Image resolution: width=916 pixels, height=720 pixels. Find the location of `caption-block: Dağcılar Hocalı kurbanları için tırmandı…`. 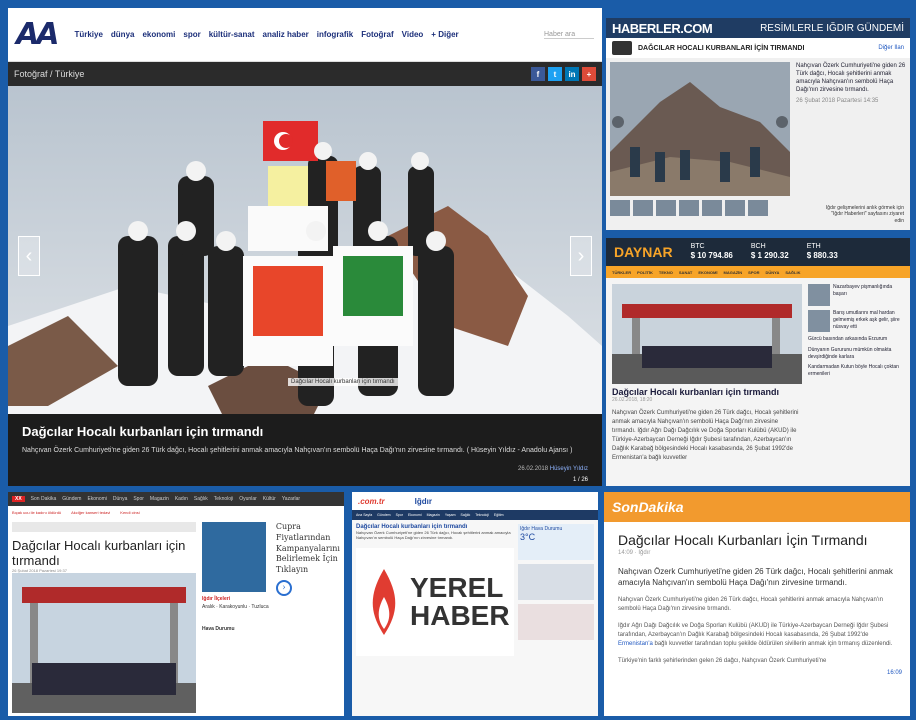

caption-block: Dağcılar Hocalı kurbanları için tırmandı… is located at coordinates (305, 450).